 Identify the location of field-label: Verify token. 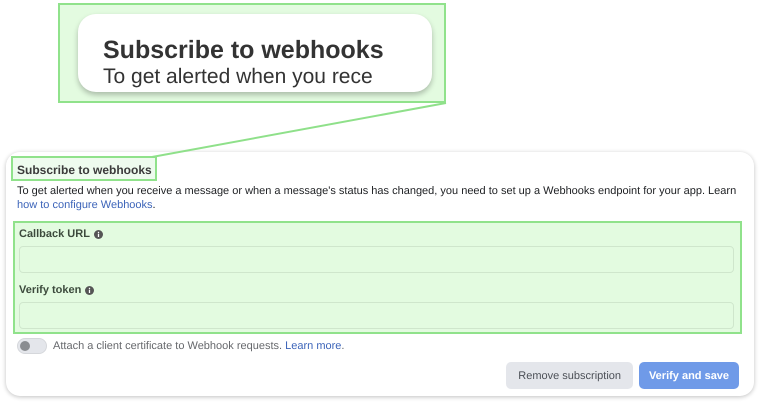
(50, 290).